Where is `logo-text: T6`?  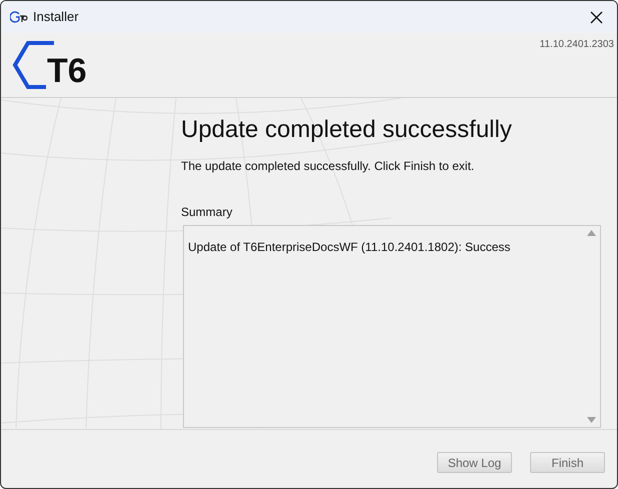
logo-text: T6 is located at coordinates (67, 71).